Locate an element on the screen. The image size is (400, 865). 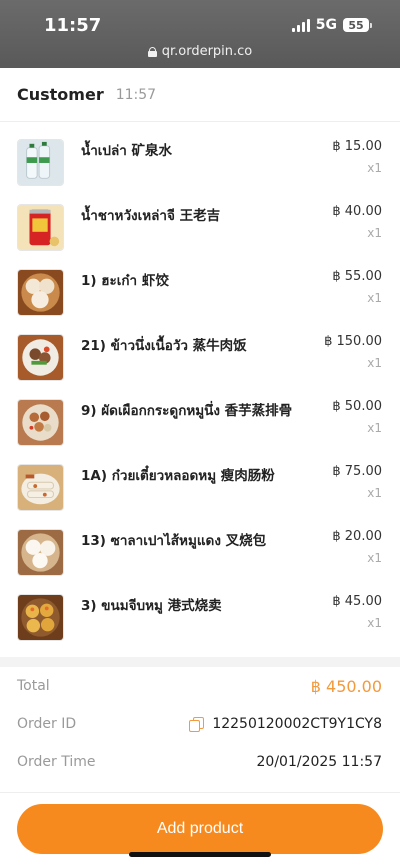
total-row: Total ฿ 450.00 is located at coordinates (200, 686).